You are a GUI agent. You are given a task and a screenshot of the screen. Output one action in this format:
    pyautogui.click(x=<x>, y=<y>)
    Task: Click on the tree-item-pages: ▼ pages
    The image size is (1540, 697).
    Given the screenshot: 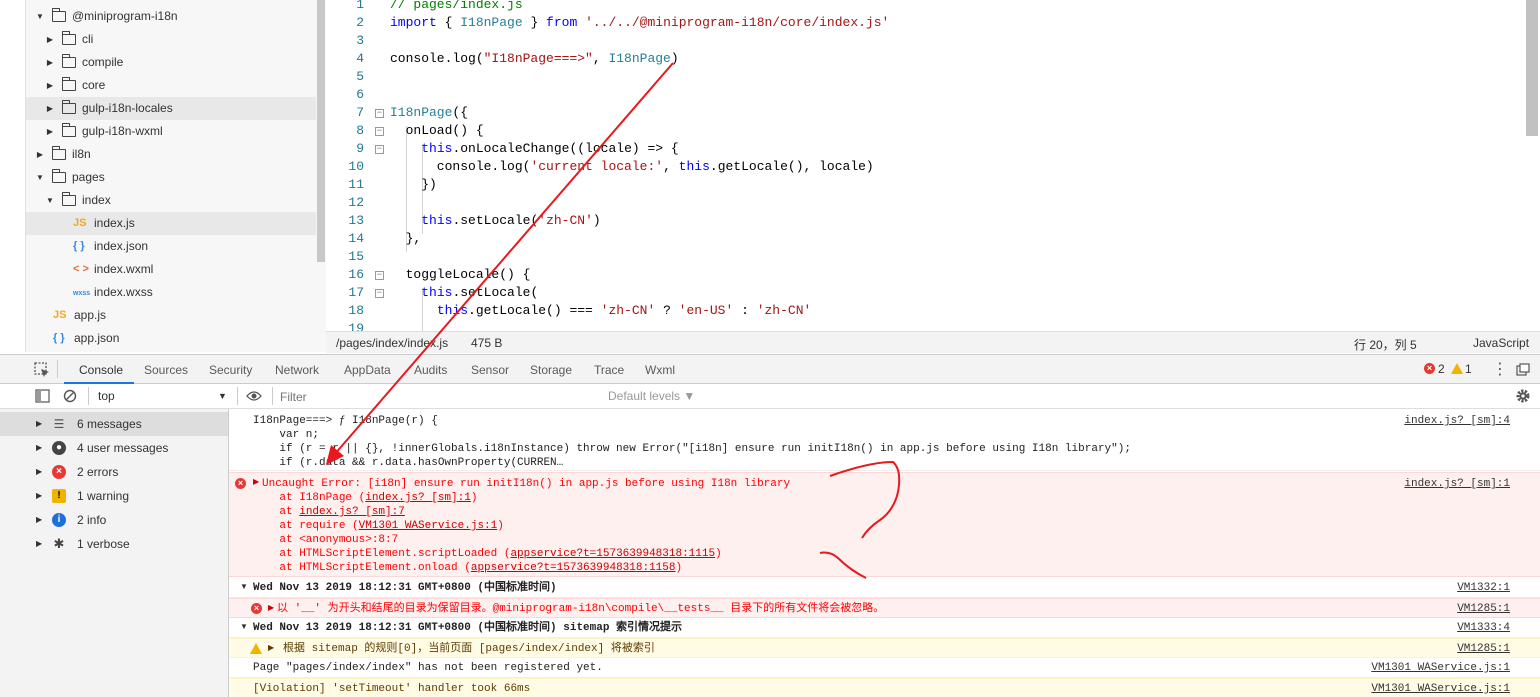 What is the action you would take?
    pyautogui.click(x=171, y=177)
    